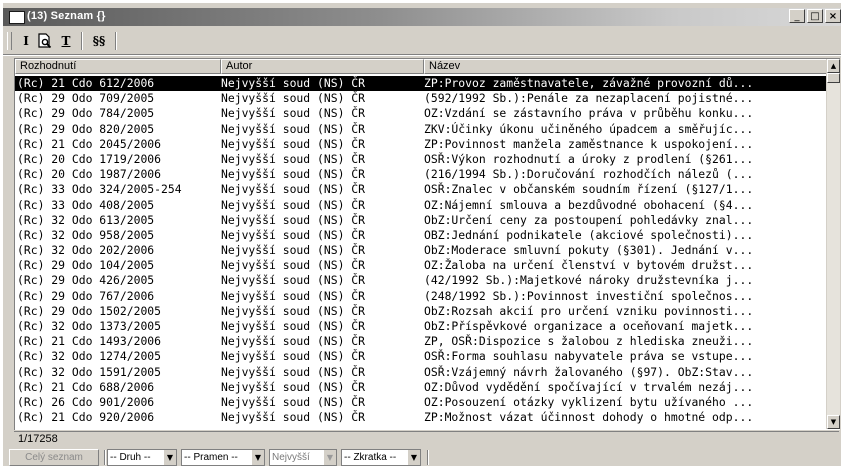  What do you see at coordinates (86, 204) in the screenshot?
I see `cell-rozhodnuti: (Rc) 33 Odo 408/2005` at bounding box center [86, 204].